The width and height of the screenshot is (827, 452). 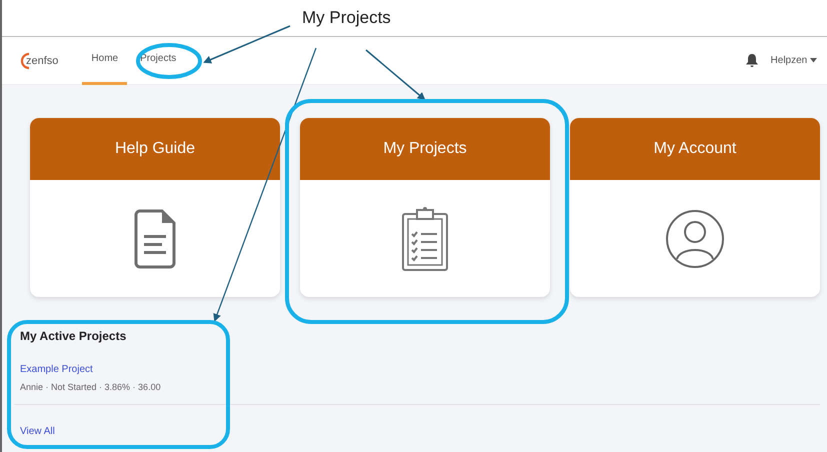 I want to click on card-title: Help Guide, so click(x=155, y=149).